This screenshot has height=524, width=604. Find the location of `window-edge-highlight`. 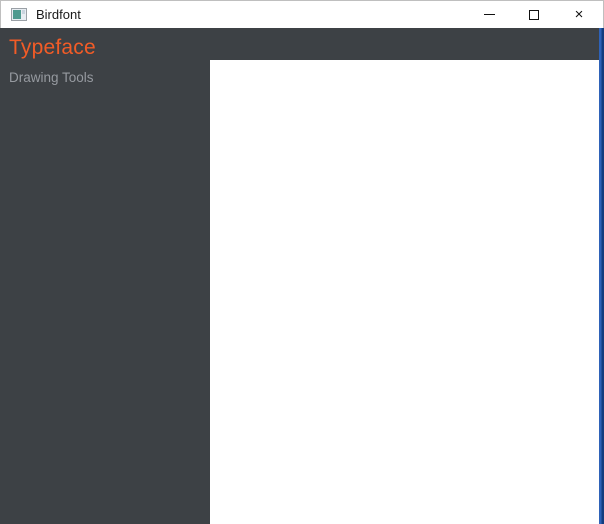

window-edge-highlight is located at coordinates (601, 276).